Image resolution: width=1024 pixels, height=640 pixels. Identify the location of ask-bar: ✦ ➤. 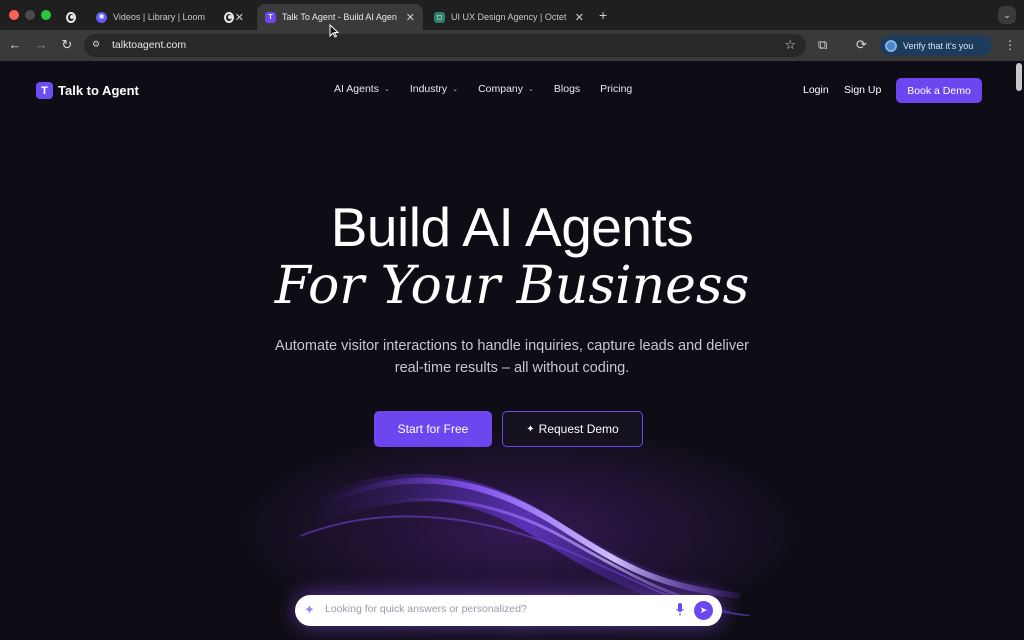
(508, 610).